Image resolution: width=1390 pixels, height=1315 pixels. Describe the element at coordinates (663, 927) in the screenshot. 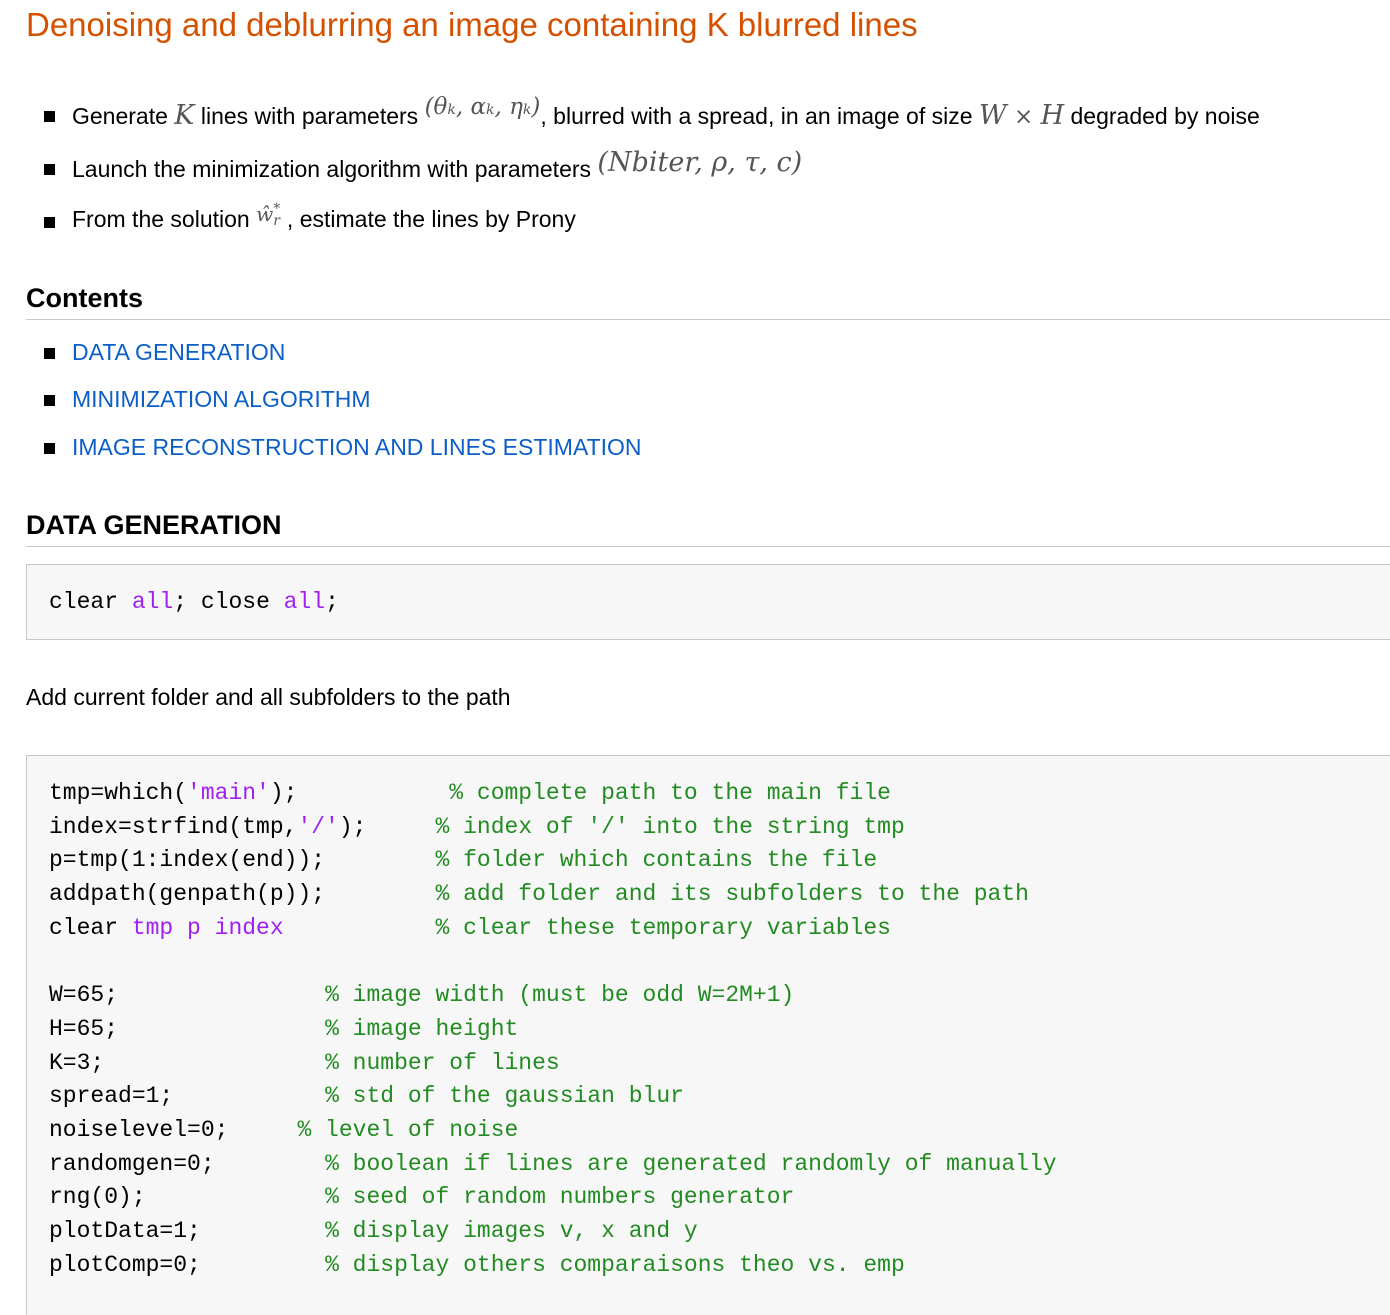

I see `code-comment: % clear these temporary variables` at that location.